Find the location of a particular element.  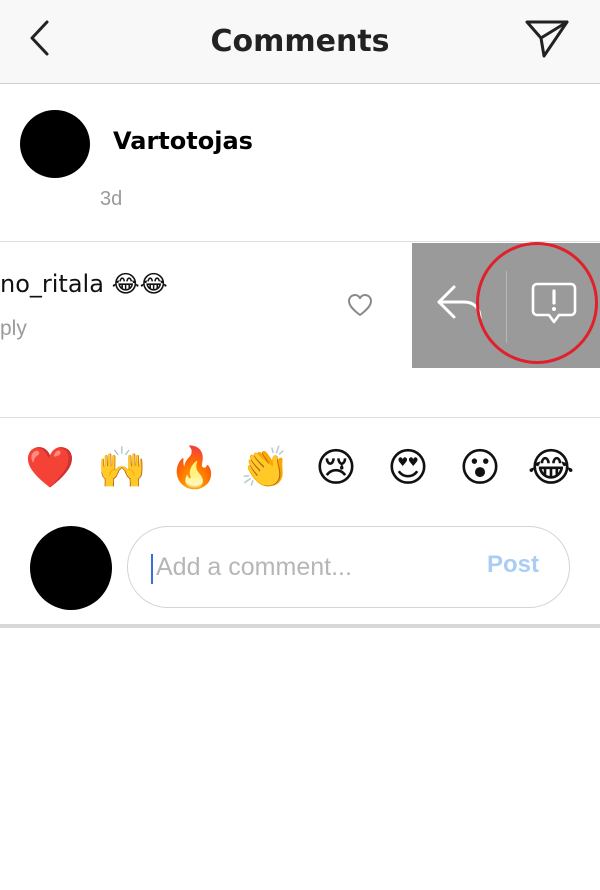

reply-link: ply is located at coordinates (13, 329).